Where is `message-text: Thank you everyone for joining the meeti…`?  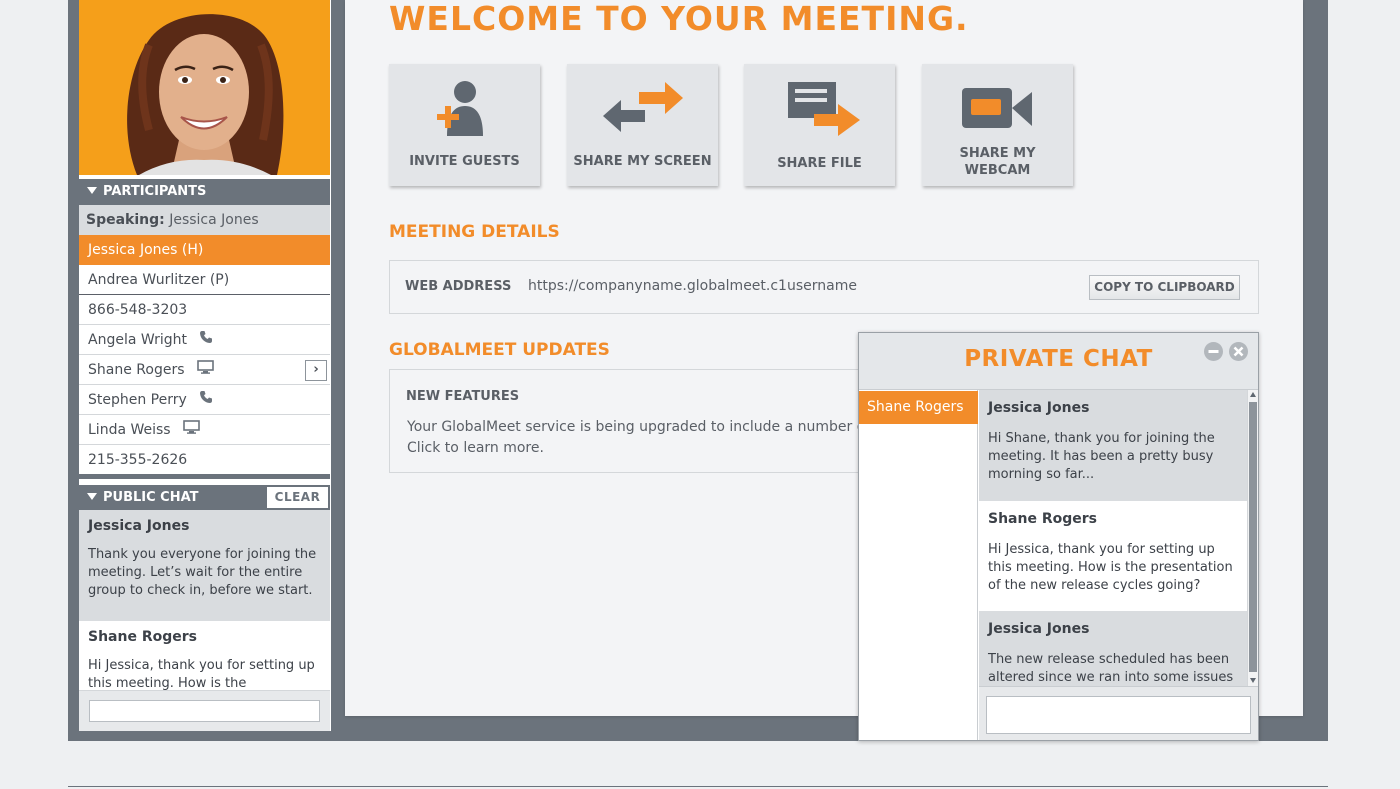
message-text: Thank you everyone for joining the meeti… is located at coordinates (202, 572).